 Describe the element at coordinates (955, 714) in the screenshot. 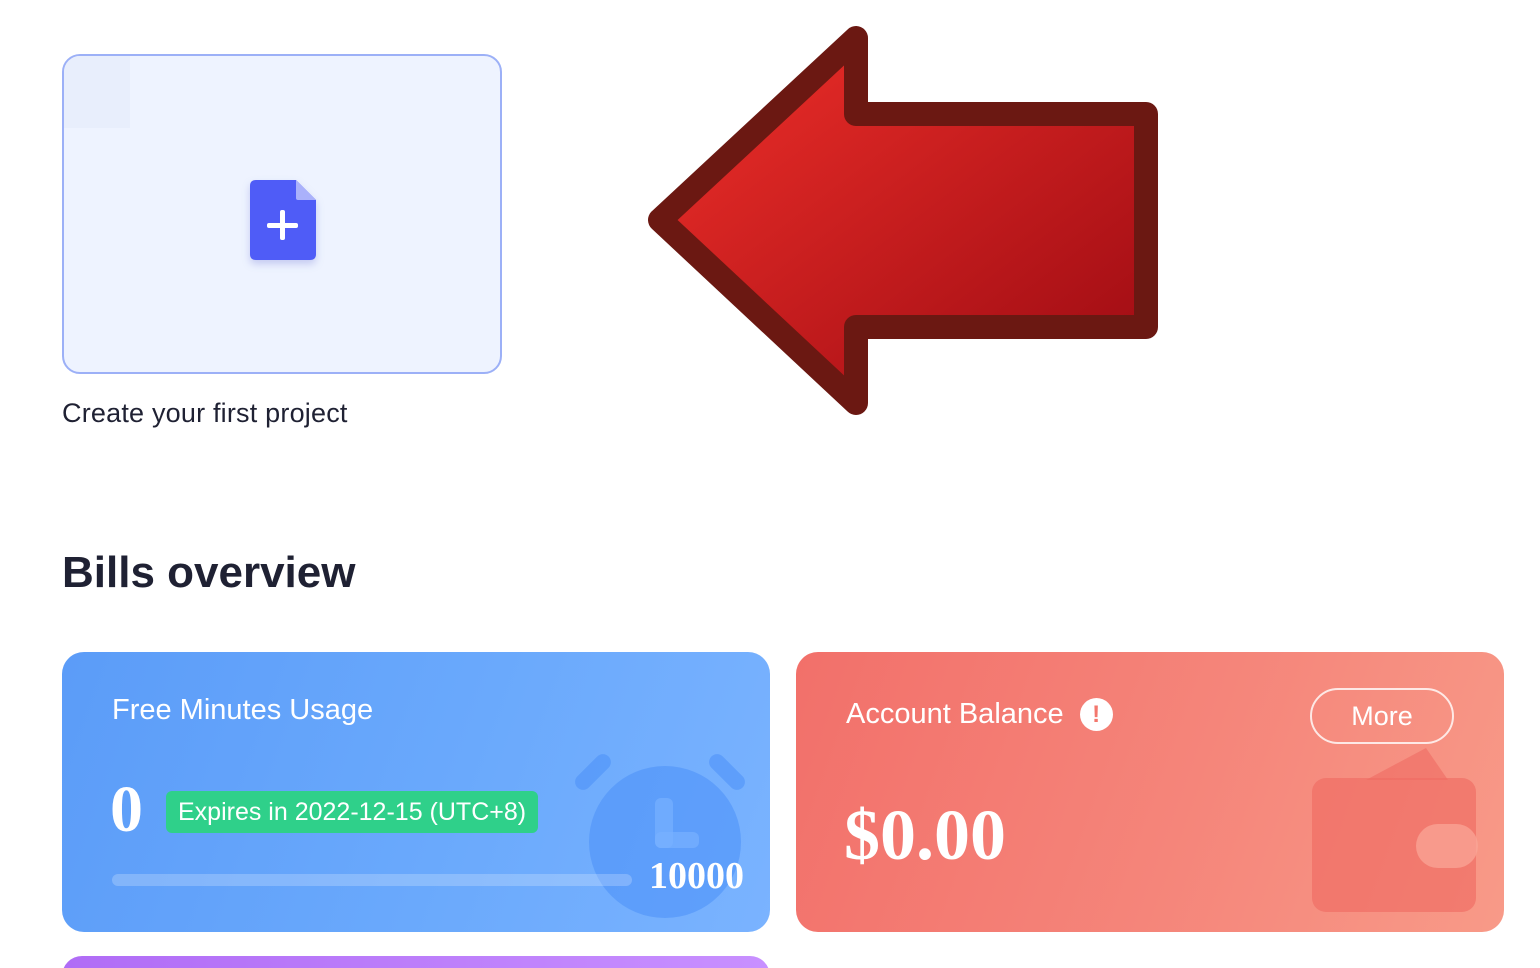

I see `account-balance-title: Account Balance` at that location.